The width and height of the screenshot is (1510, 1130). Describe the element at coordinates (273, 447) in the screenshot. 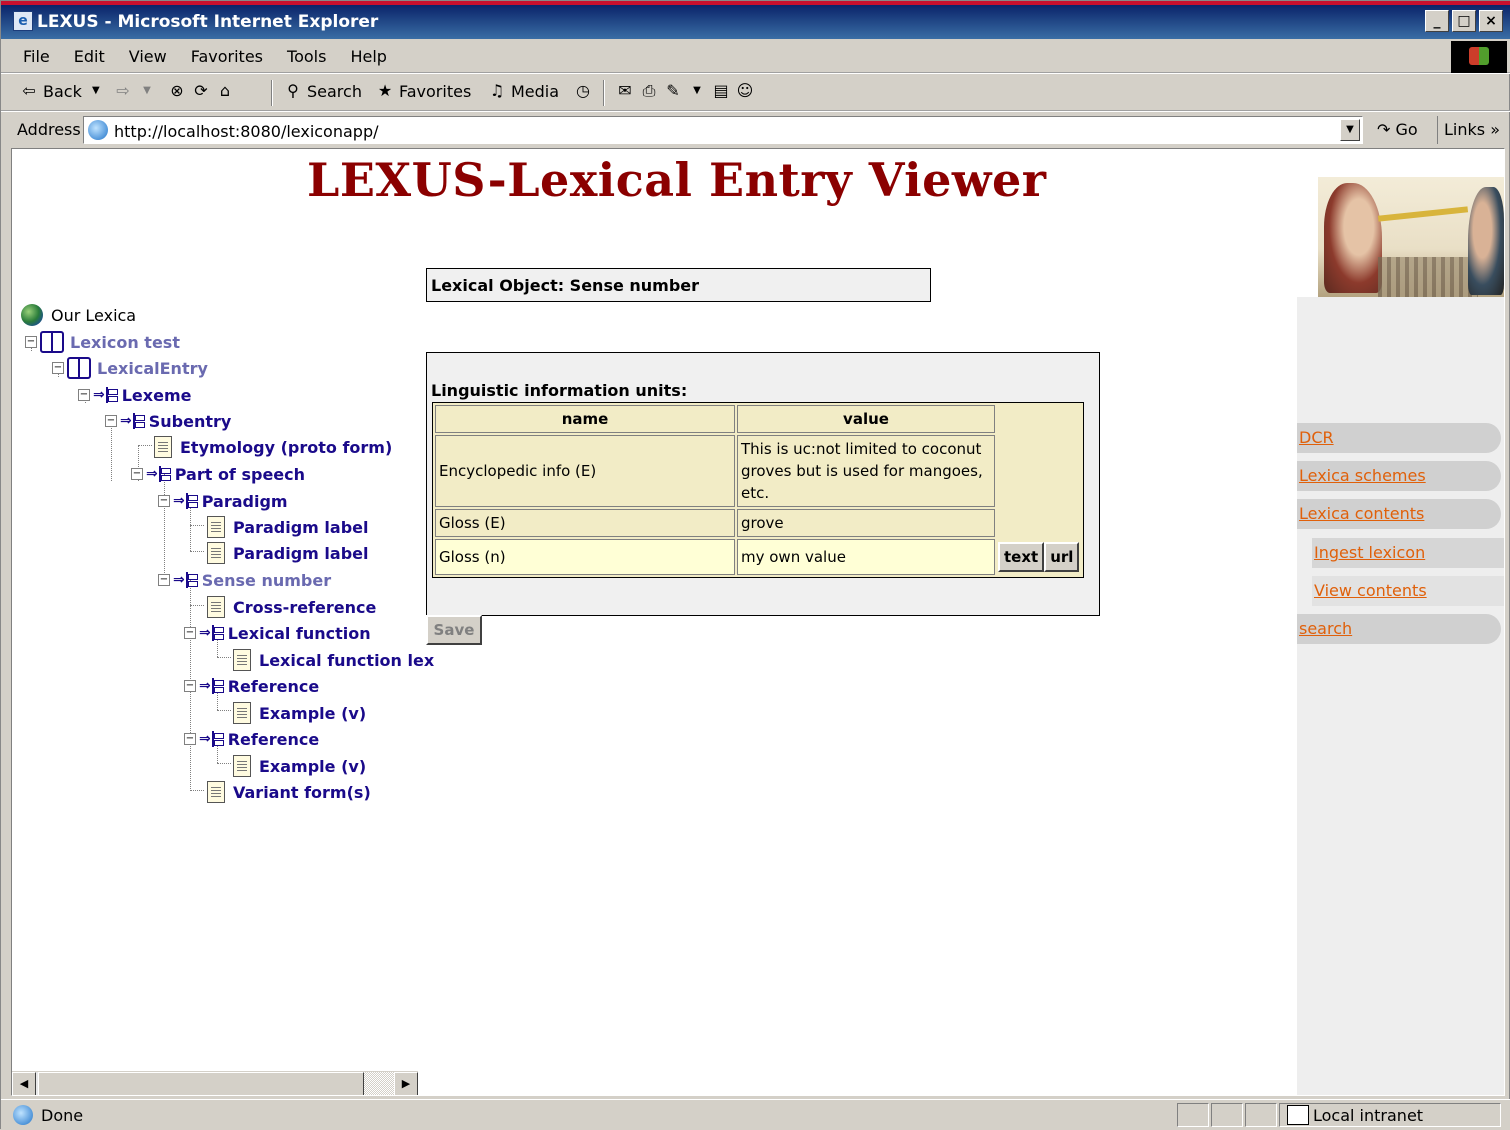

I see `tree-node-etymology: Etymology (proto form)` at that location.